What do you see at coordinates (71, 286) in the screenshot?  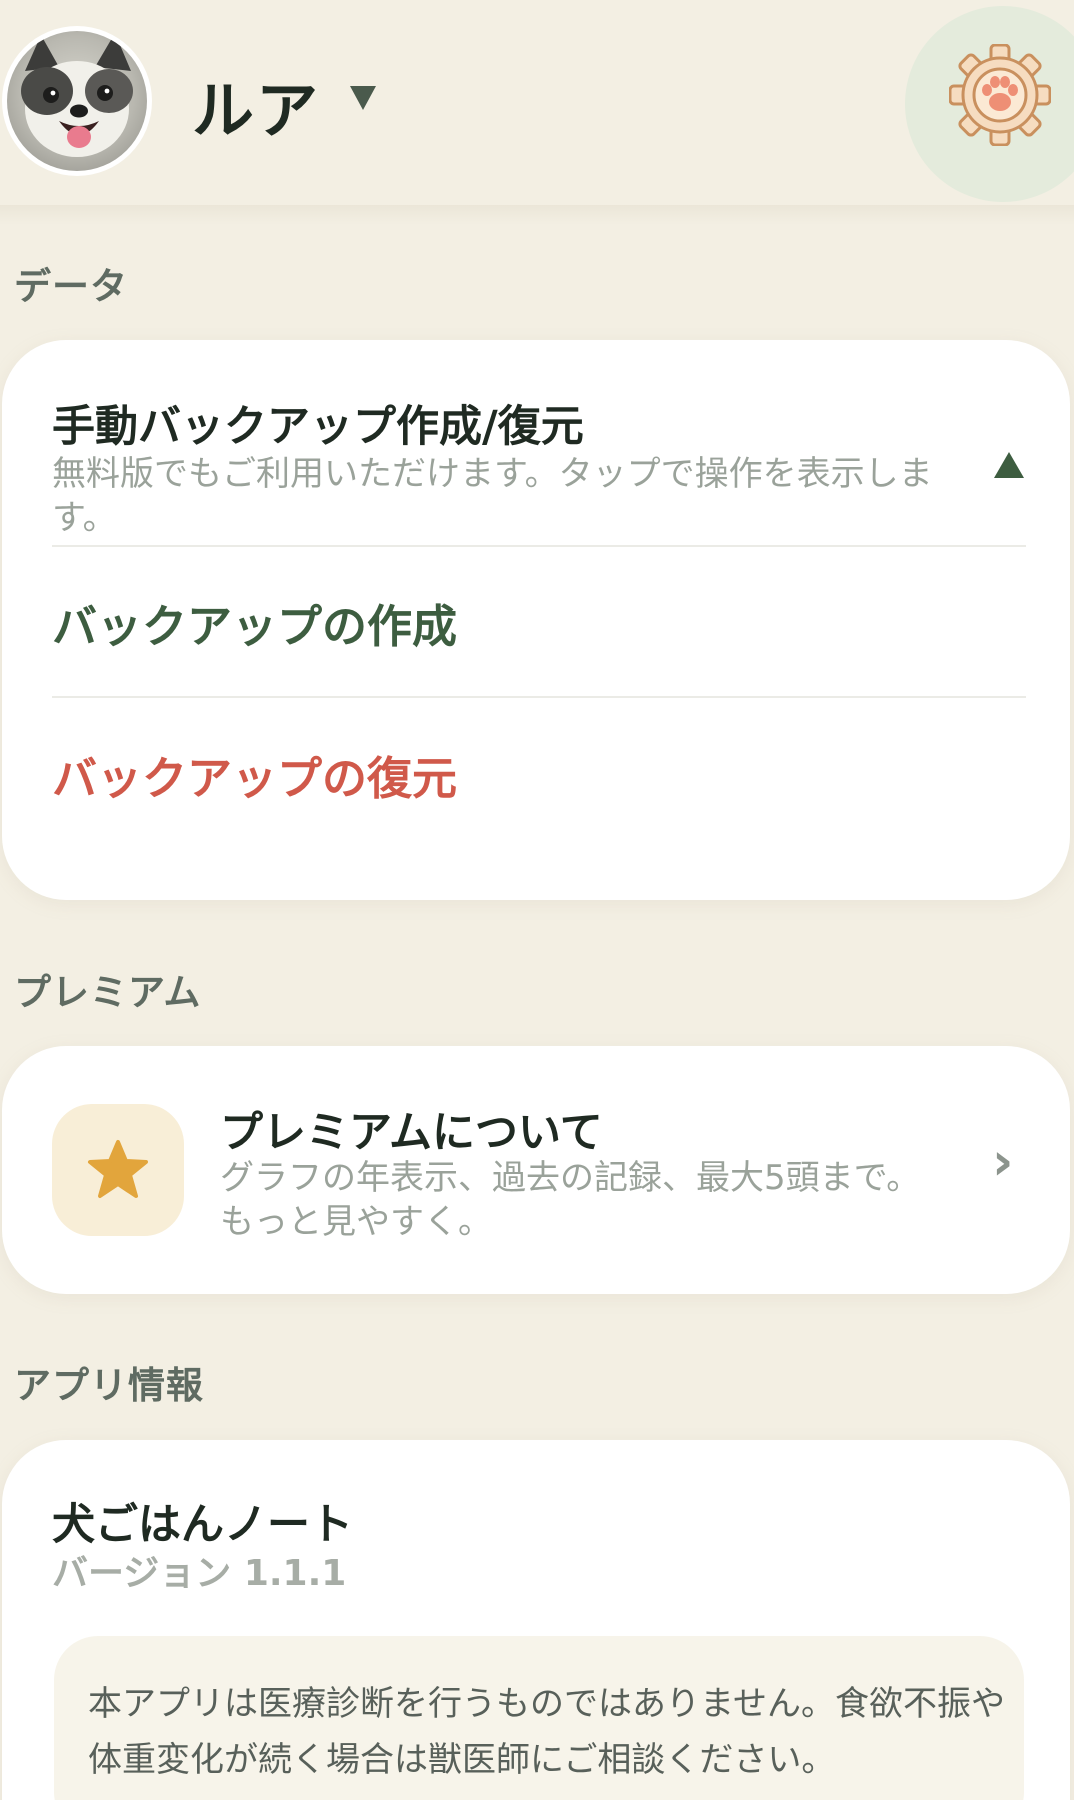 I see `section-label-data: データ` at bounding box center [71, 286].